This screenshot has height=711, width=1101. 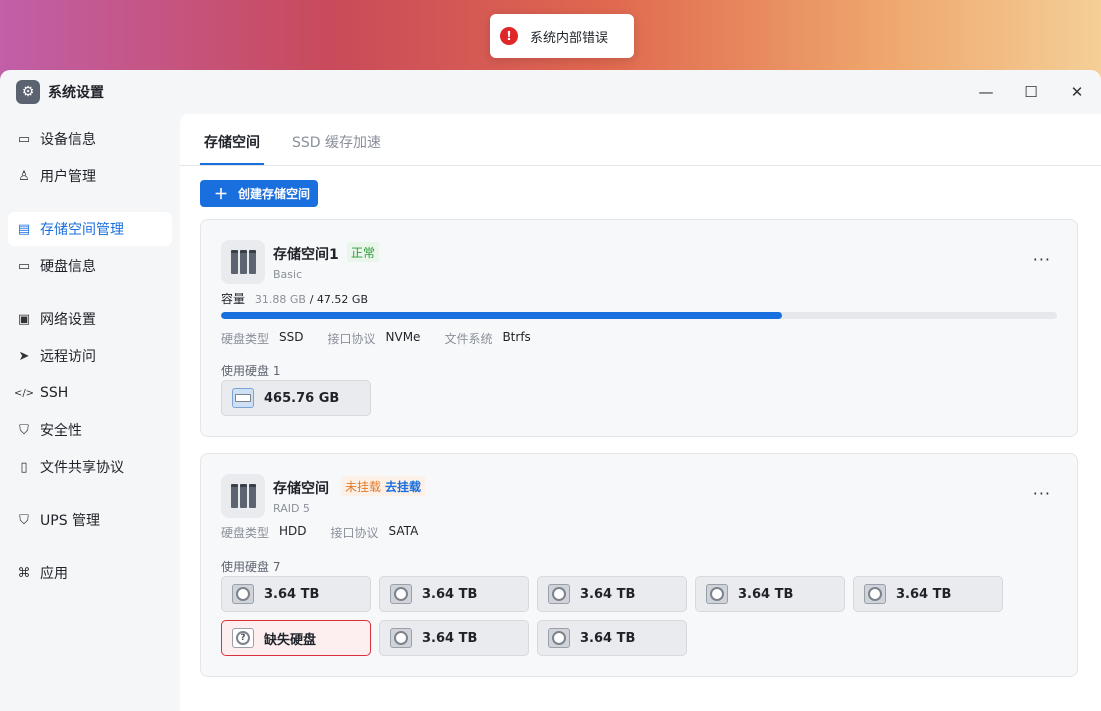 What do you see at coordinates (251, 567) in the screenshot?
I see `disks-used-label: 使用硬盘 7` at bounding box center [251, 567].